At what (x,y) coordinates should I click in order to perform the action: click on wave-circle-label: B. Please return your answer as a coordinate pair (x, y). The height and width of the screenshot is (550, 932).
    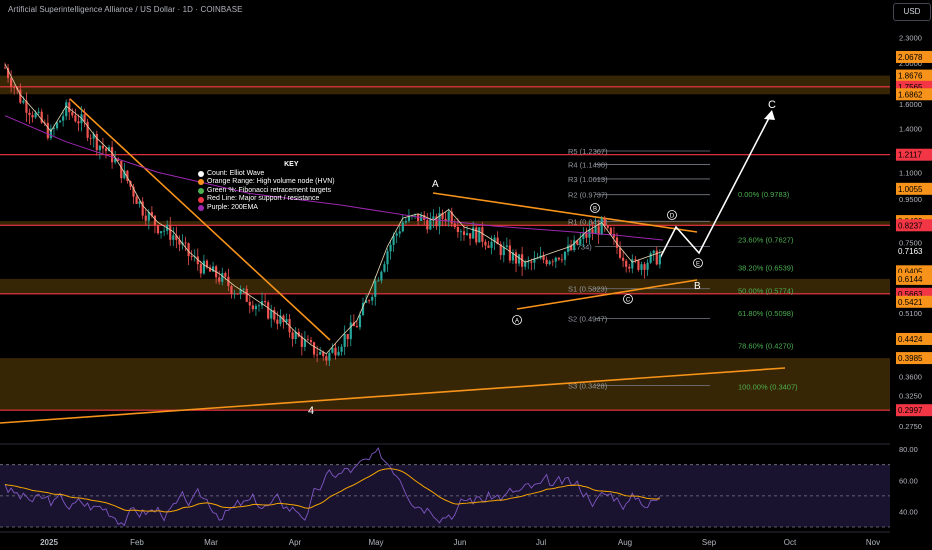
    Looking at the image, I should click on (595, 210).